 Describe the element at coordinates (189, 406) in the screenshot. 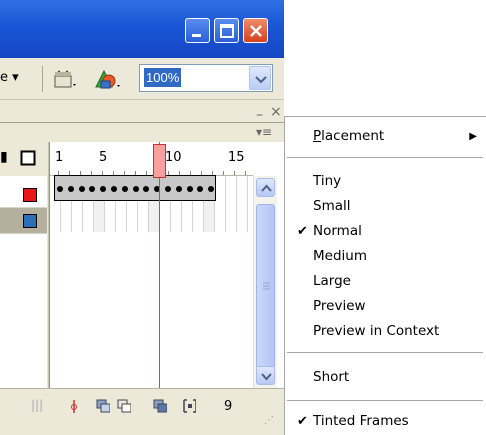

I see `modify-onion-markers-icon` at that location.